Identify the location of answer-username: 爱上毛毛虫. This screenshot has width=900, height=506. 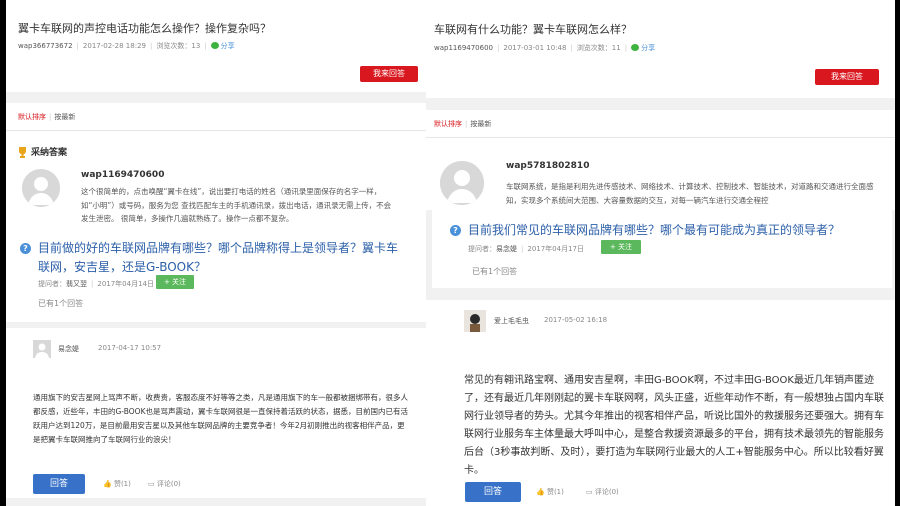
(511, 321).